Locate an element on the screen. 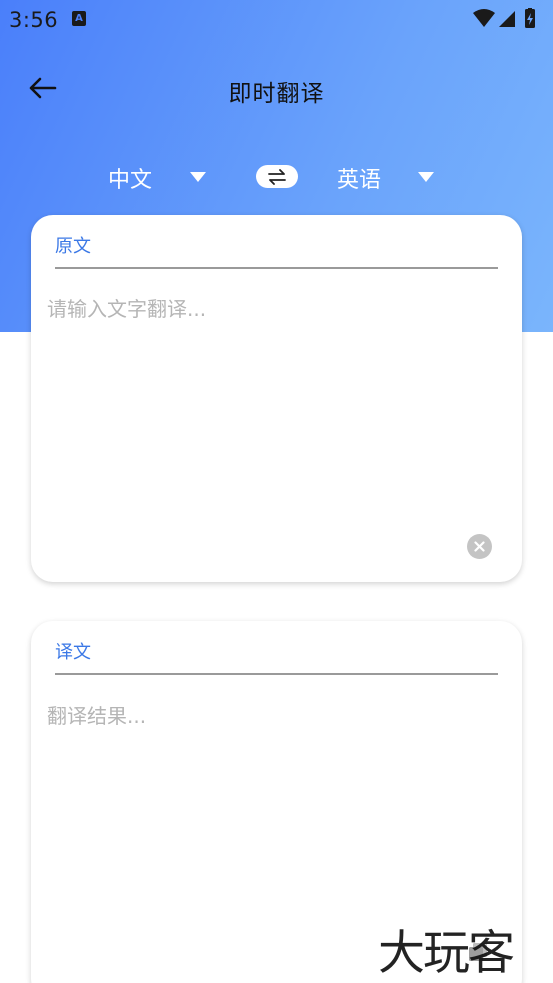 The image size is (553, 983). translation-divider is located at coordinates (276, 674).